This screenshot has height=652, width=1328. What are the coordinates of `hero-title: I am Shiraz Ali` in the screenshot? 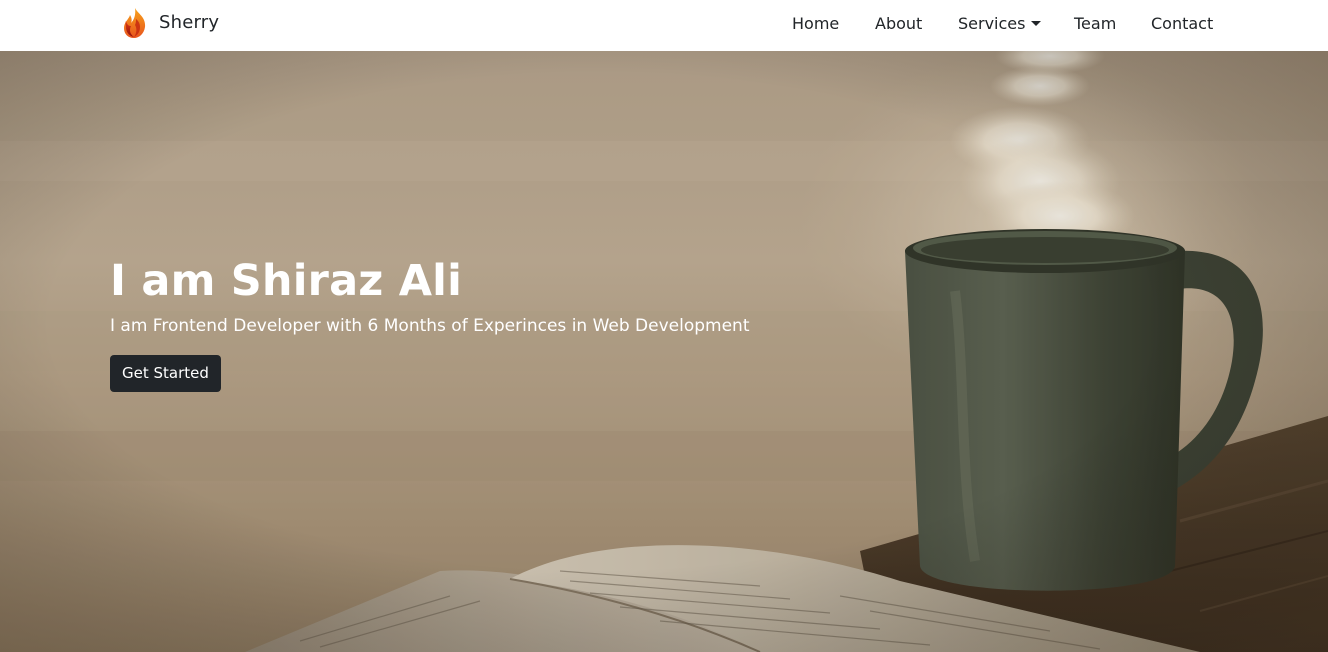 It's located at (286, 281).